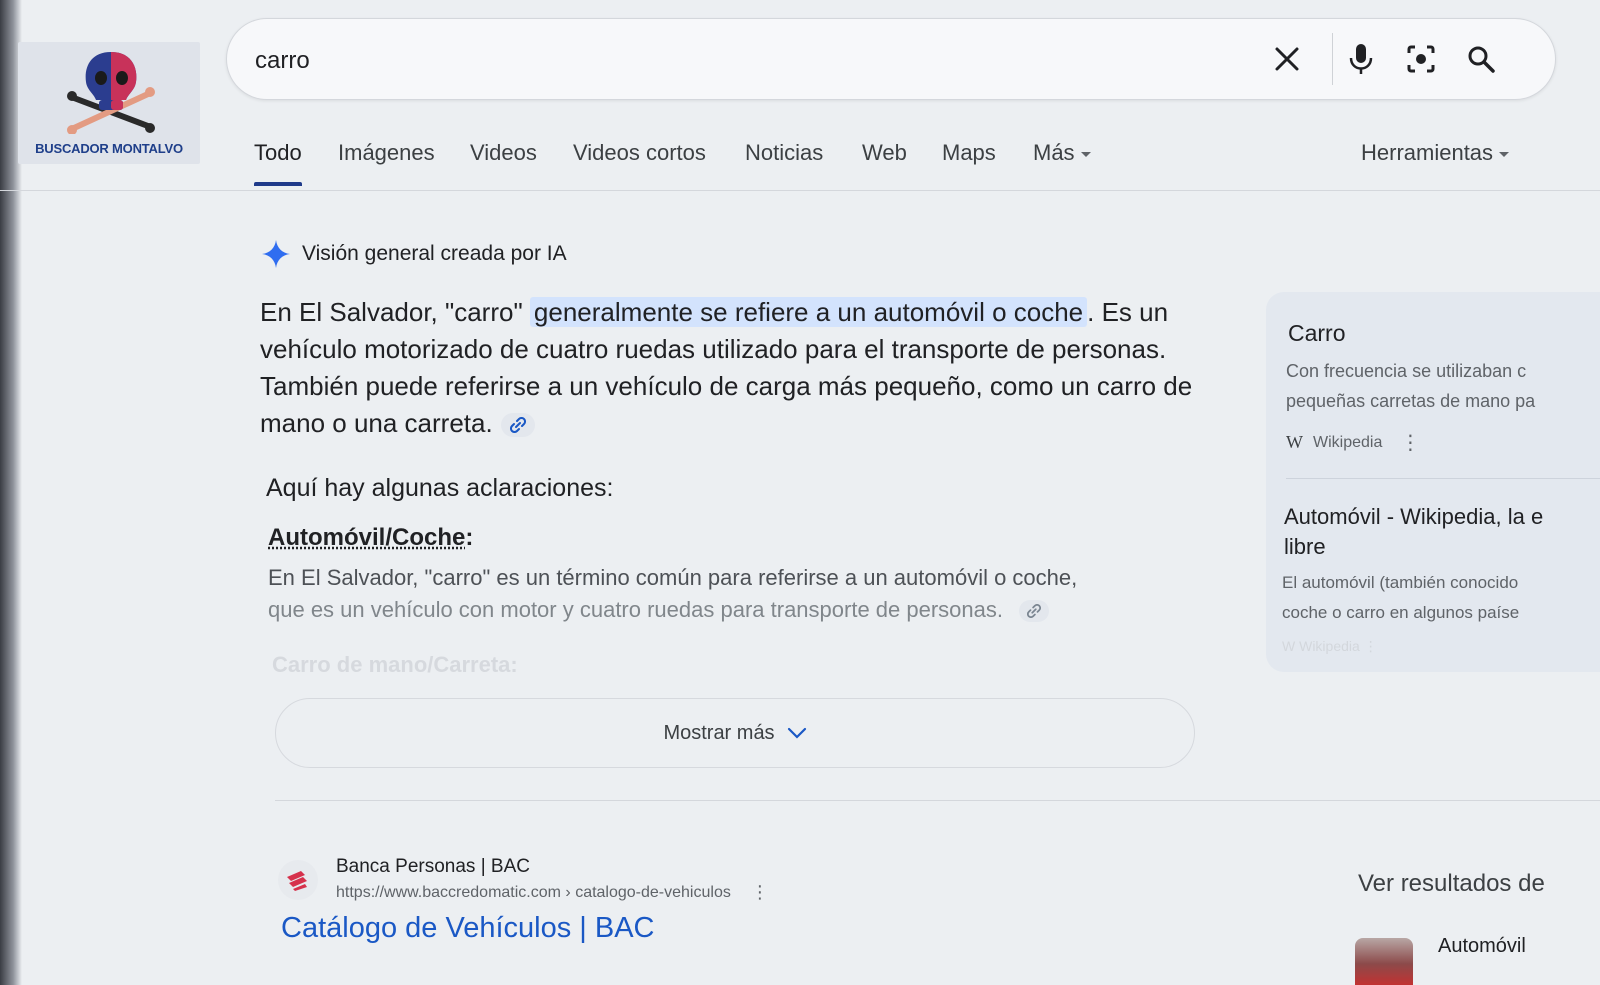  Describe the element at coordinates (1400, 582) in the screenshot. I see `source-snippet-line: El automóvil (también conocido` at that location.